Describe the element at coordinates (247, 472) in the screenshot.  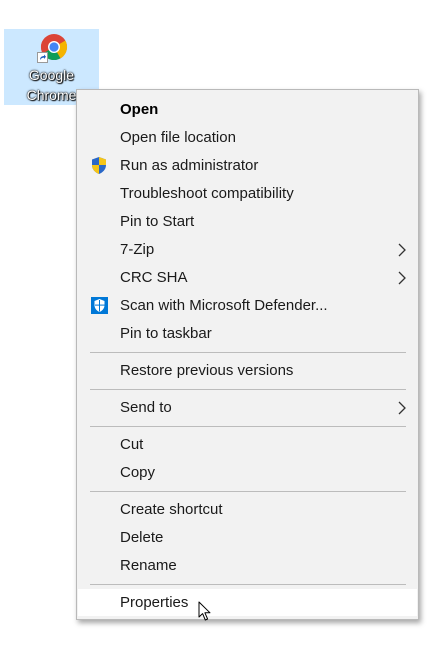
I see `menu-item-copy: Copy` at that location.